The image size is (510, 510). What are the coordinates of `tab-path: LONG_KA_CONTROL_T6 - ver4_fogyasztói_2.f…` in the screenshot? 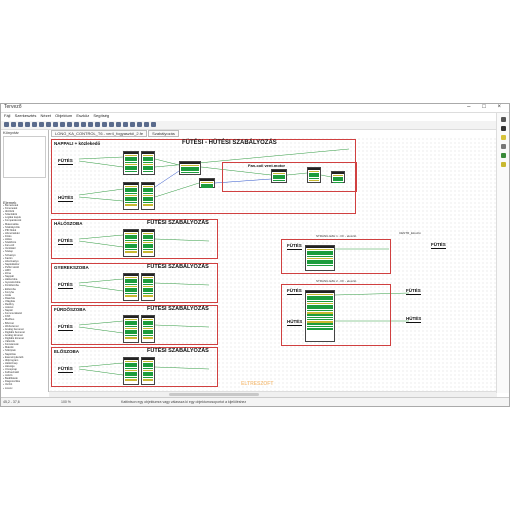 It's located at (99, 133).